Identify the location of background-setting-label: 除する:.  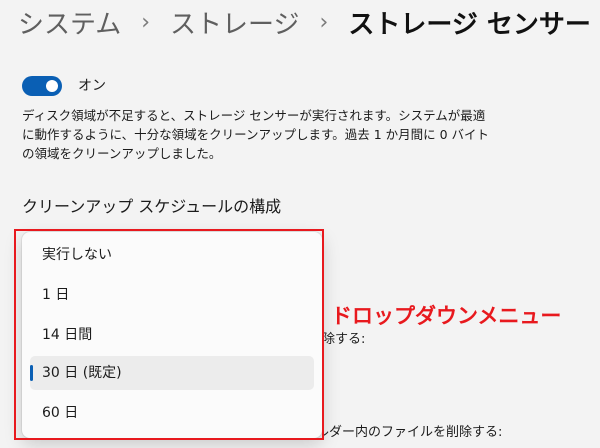
(344, 339).